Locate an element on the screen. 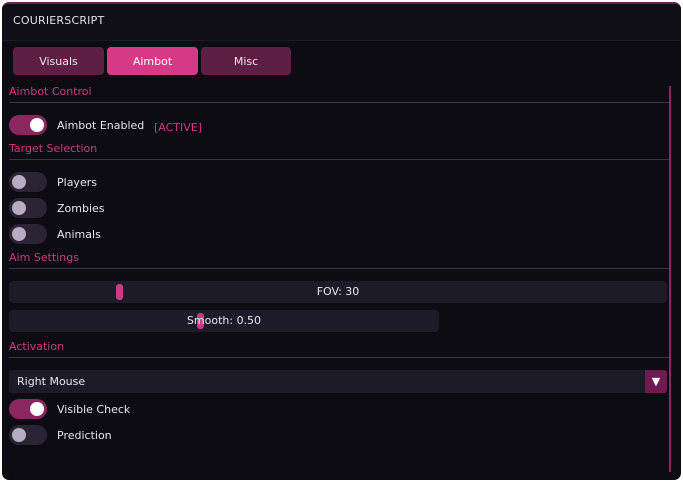 Image resolution: width=683 pixels, height=482 pixels. section-aimbot-control: Aimbot Control is located at coordinates (50, 91).